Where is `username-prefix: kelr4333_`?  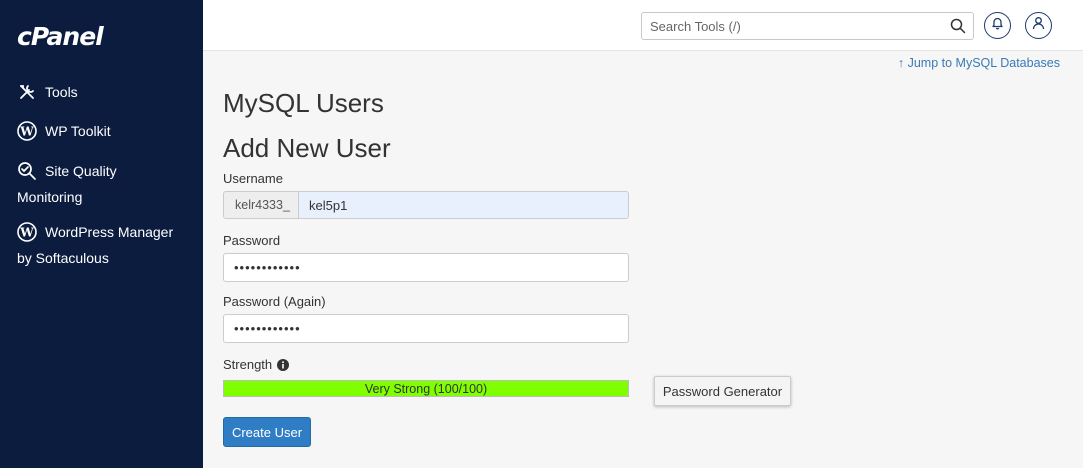
username-prefix: kelr4333_ is located at coordinates (261, 205).